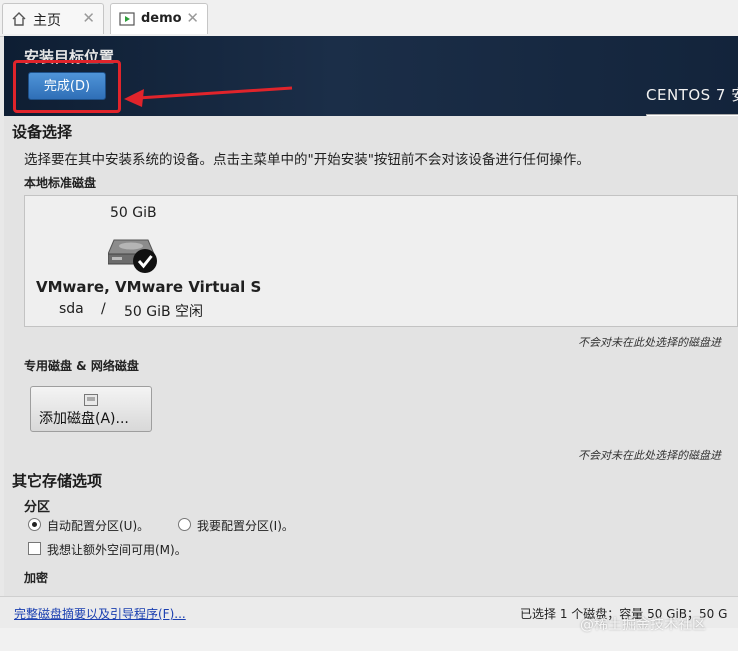 This screenshot has height=651, width=738. I want to click on tab-bar: 主页 ✕ demo ✕, so click(369, 18).